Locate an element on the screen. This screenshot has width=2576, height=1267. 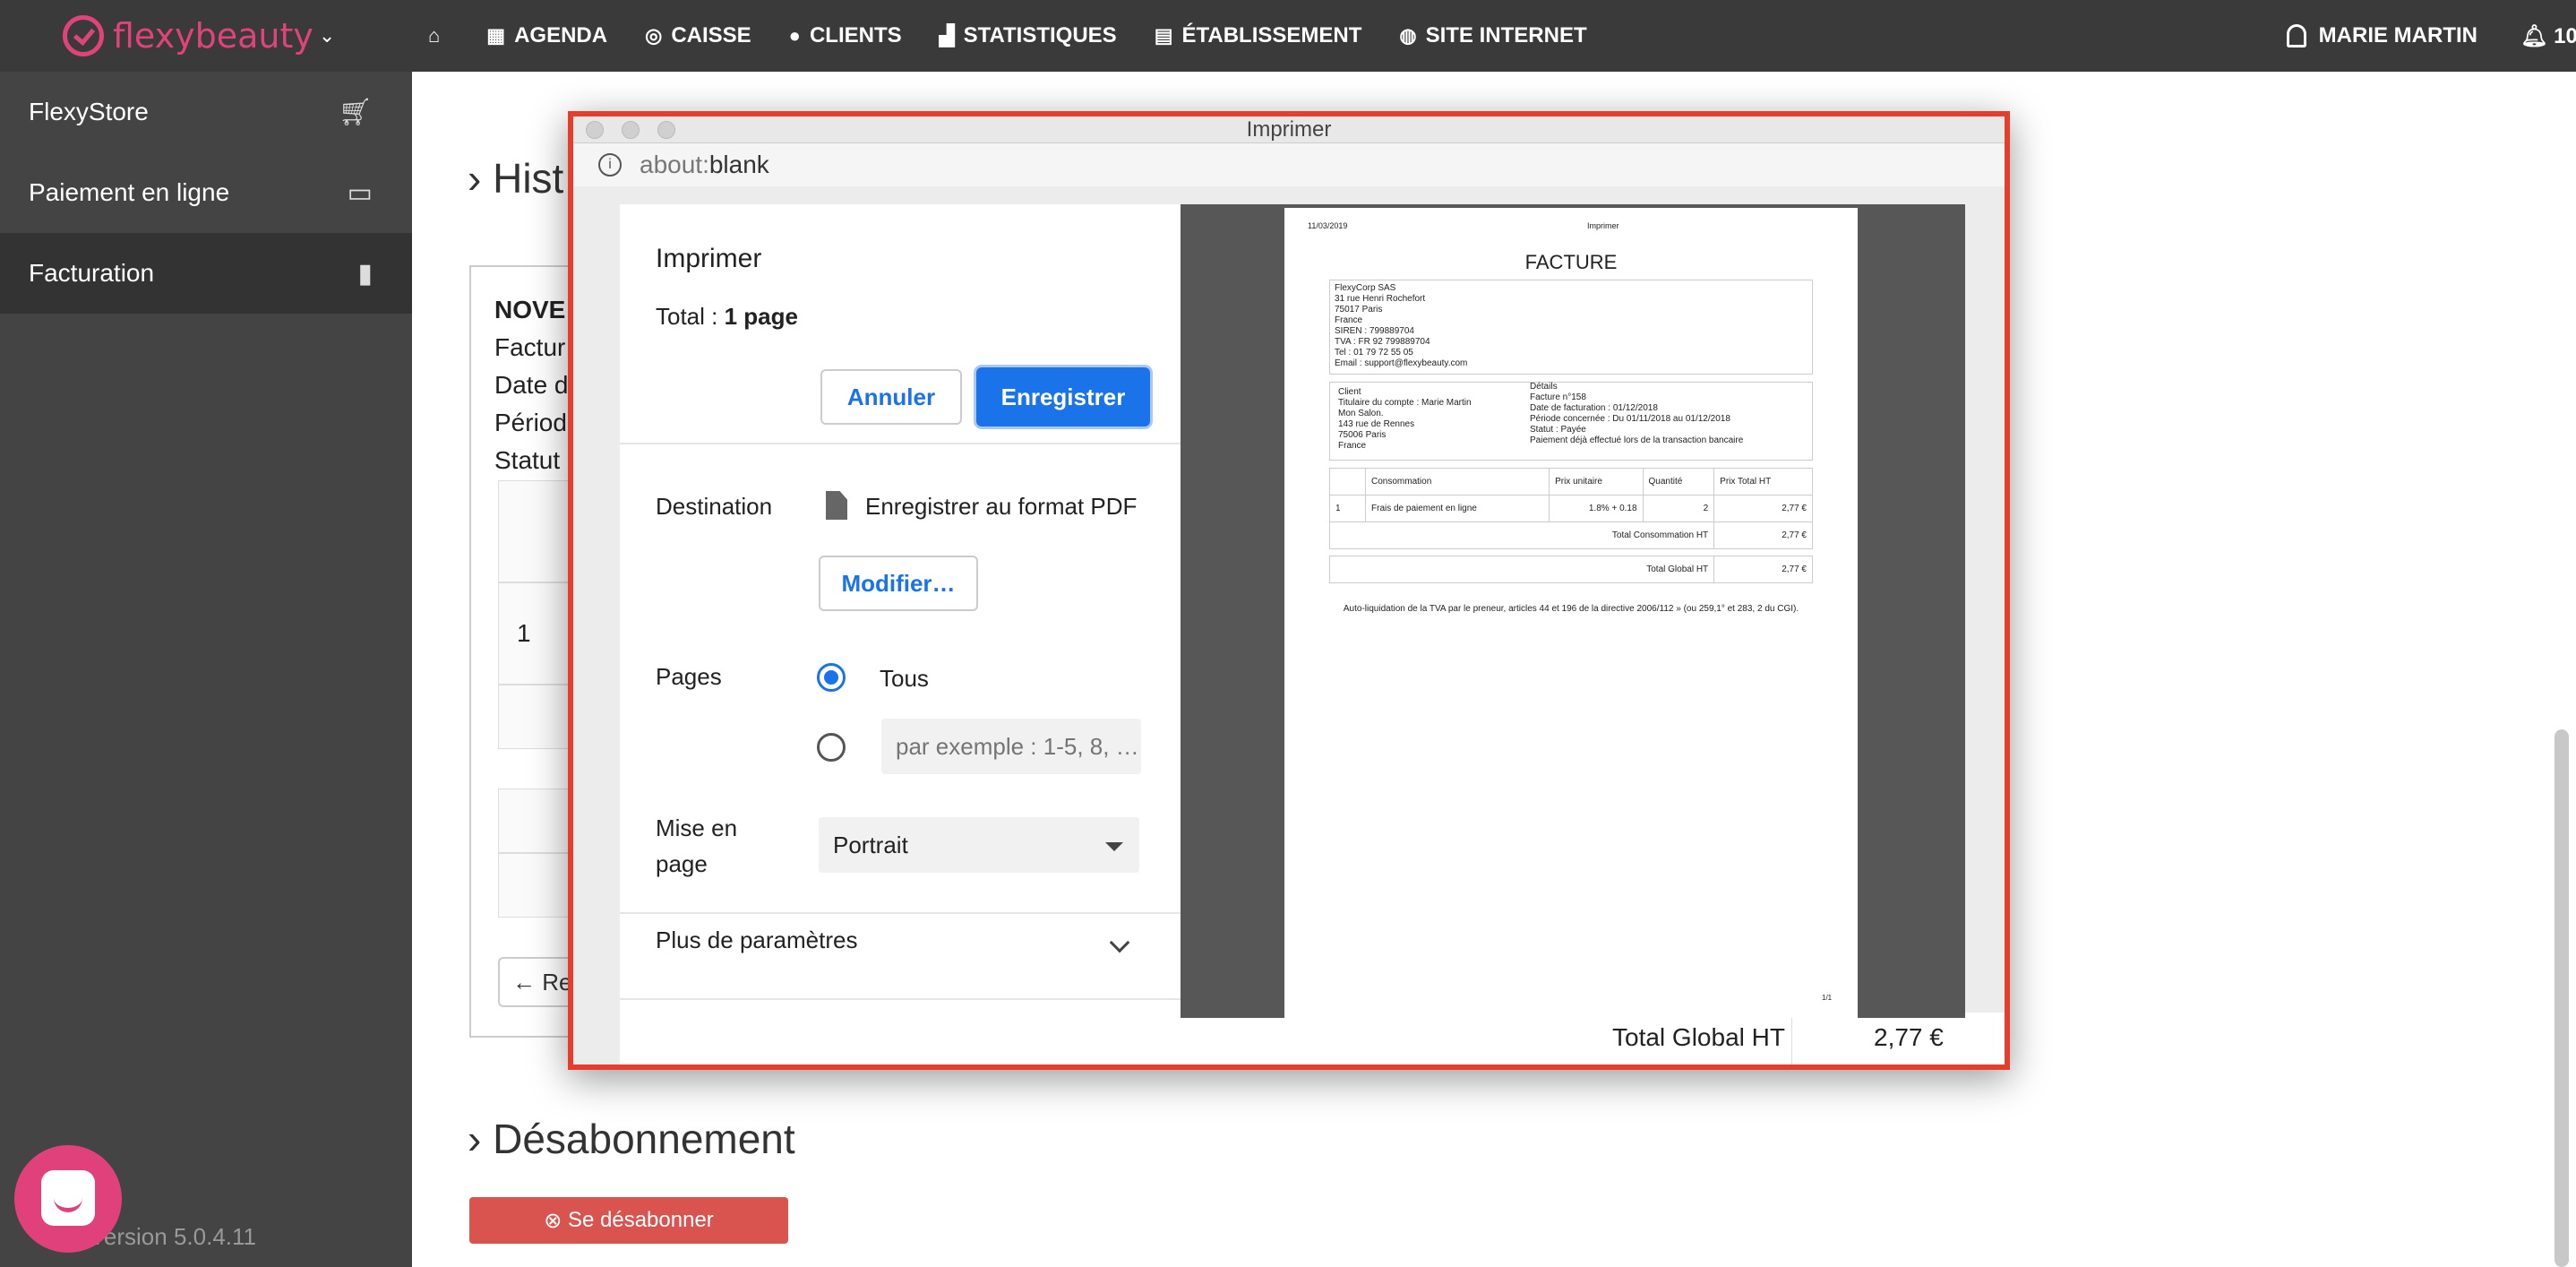
notification-count: 10 is located at coordinates (2565, 35).